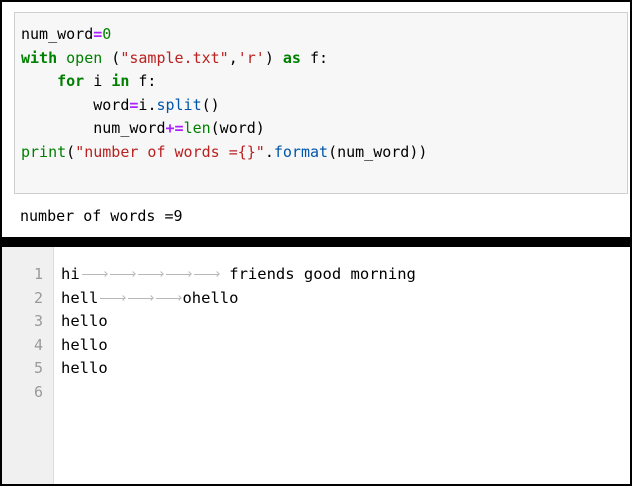  I want to click on code-token: for, so click(71, 81).